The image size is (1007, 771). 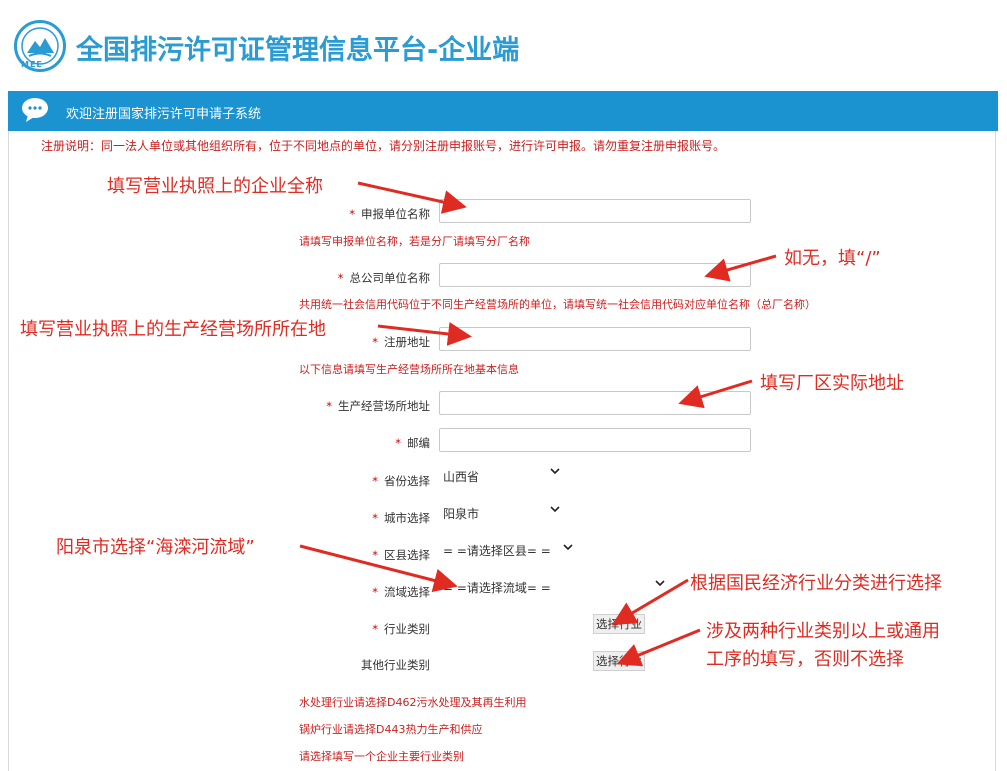 What do you see at coordinates (823, 631) in the screenshot?
I see `annotation-text: 涉及两种行业类别以上或通用` at bounding box center [823, 631].